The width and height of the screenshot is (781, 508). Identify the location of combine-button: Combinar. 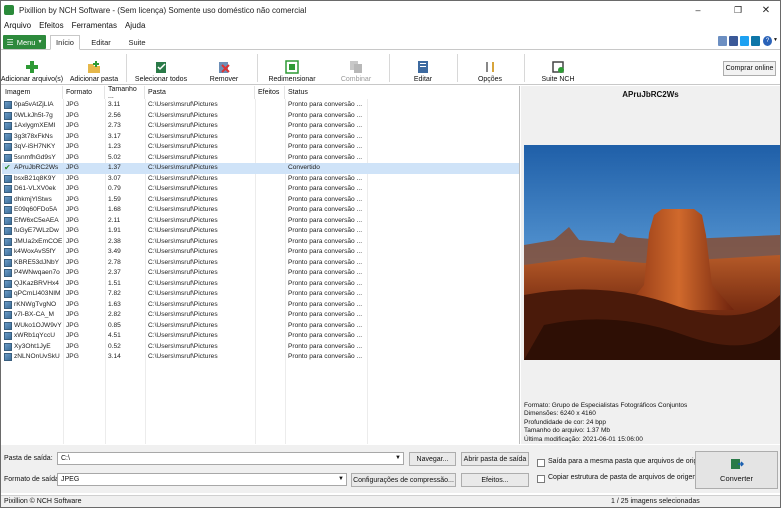
(356, 68).